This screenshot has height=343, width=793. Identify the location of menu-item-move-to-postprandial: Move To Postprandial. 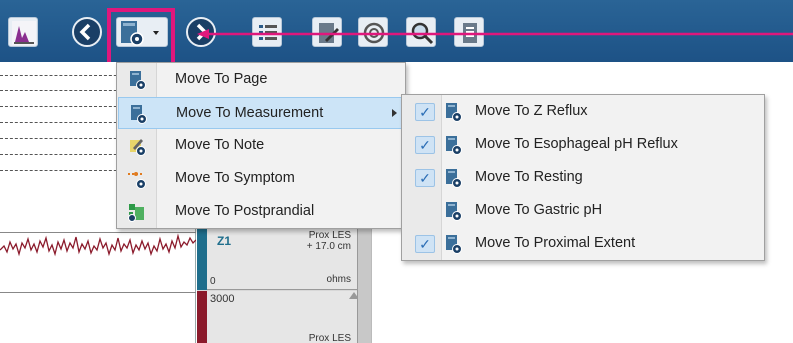
(261, 212).